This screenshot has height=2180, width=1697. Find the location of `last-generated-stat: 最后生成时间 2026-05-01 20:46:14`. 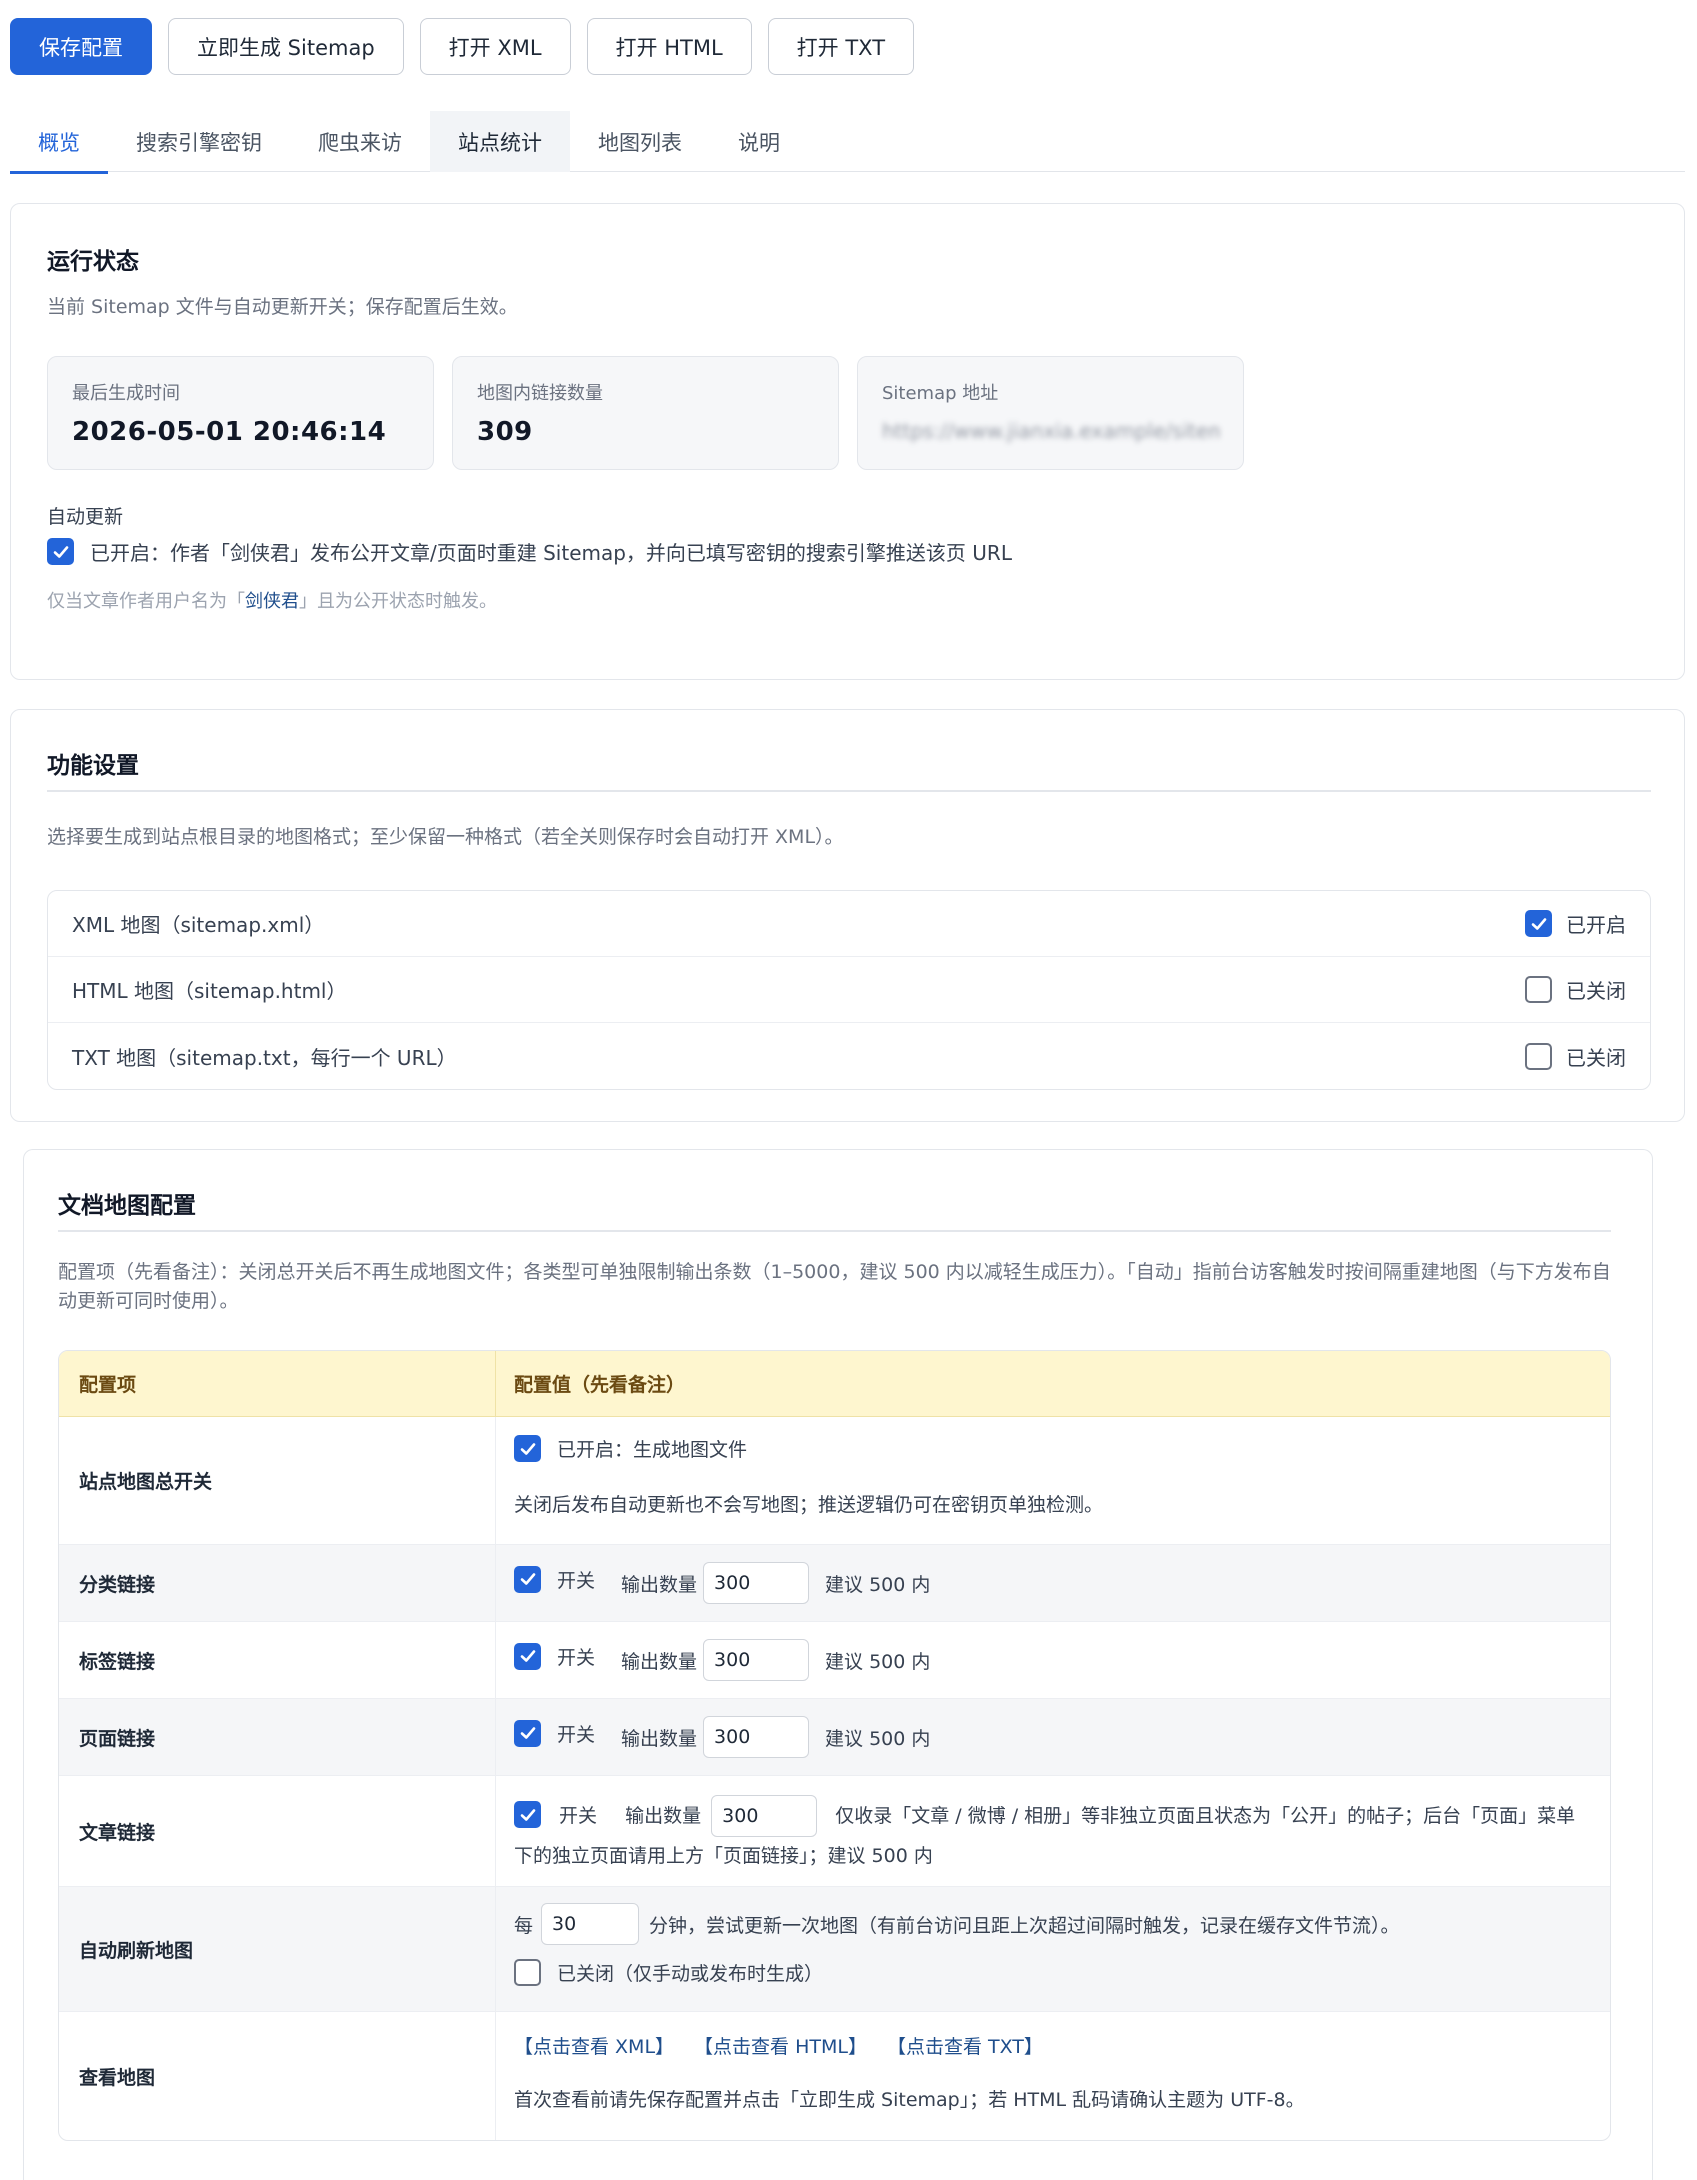

last-generated-stat: 最后生成时间 2026-05-01 20:46:14 is located at coordinates (240, 413).